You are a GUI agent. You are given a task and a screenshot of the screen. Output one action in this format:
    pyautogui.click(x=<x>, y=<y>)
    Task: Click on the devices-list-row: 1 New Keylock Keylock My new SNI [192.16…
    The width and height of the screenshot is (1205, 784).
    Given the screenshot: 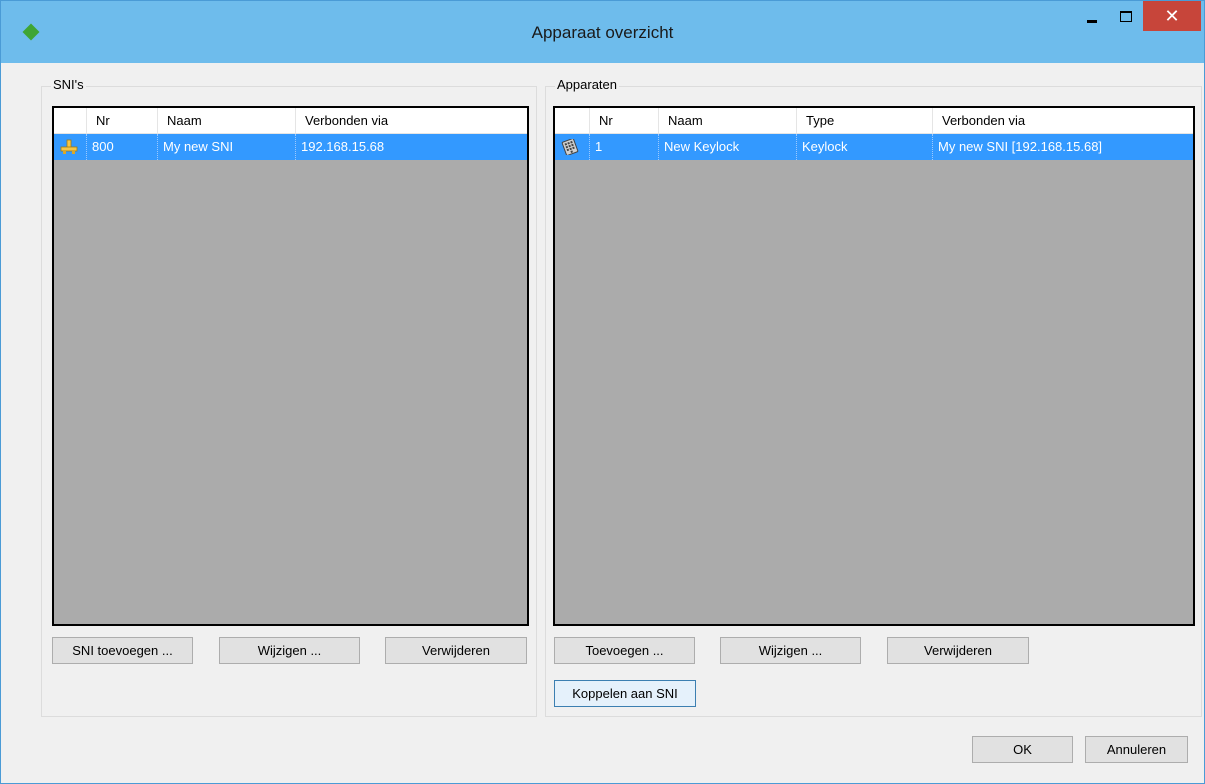 What is the action you would take?
    pyautogui.click(x=874, y=147)
    